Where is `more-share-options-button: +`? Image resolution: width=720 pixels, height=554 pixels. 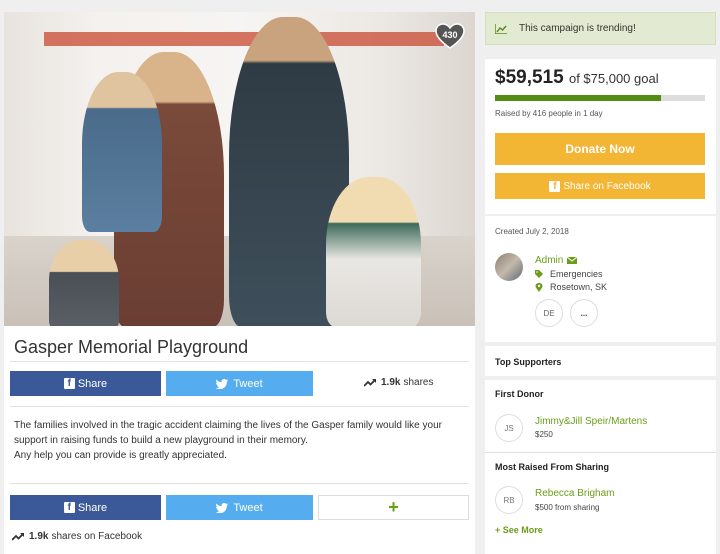 more-share-options-button: + is located at coordinates (393, 507).